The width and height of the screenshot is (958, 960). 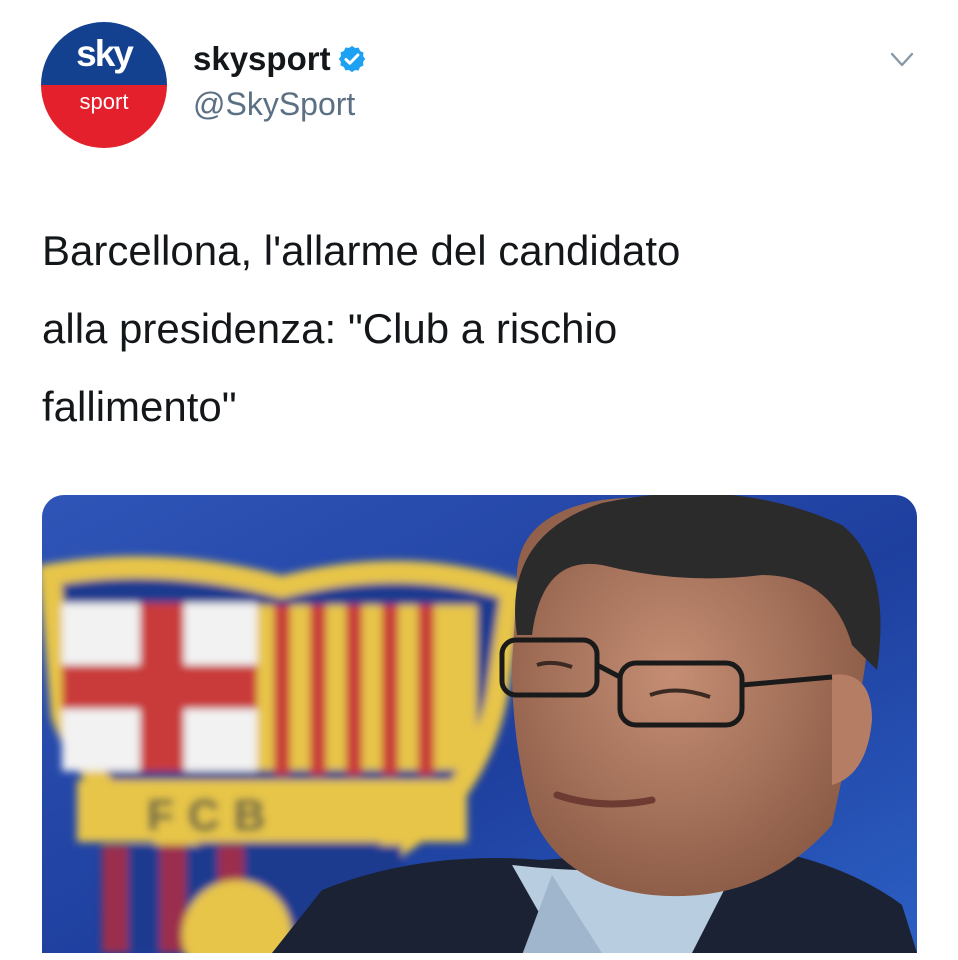 What do you see at coordinates (274, 104) in the screenshot?
I see `handle: @SkySport` at bounding box center [274, 104].